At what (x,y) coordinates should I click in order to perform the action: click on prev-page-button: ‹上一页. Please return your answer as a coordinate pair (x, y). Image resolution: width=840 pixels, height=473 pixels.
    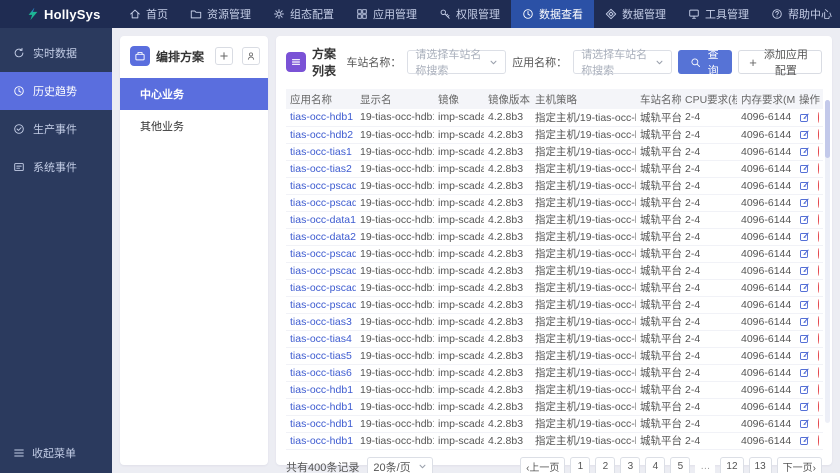
    Looking at the image, I should click on (543, 464).